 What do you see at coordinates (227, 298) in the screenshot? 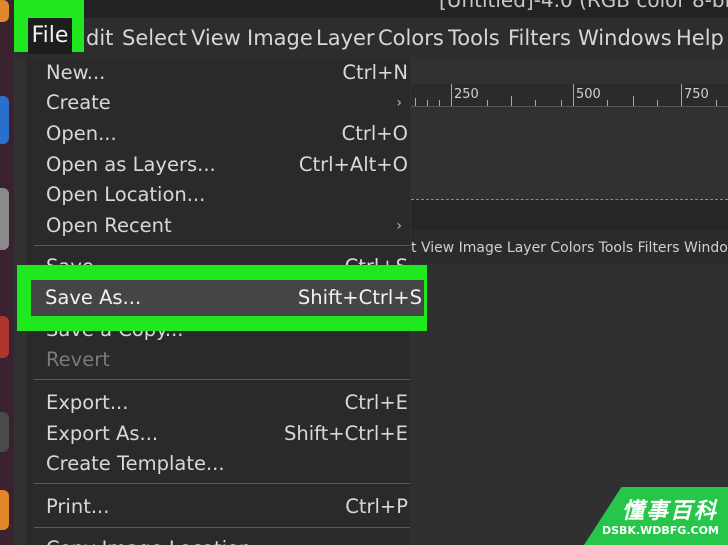
I see `menu-item-save-as: Save As... Shift+Ctrl+S` at bounding box center [227, 298].